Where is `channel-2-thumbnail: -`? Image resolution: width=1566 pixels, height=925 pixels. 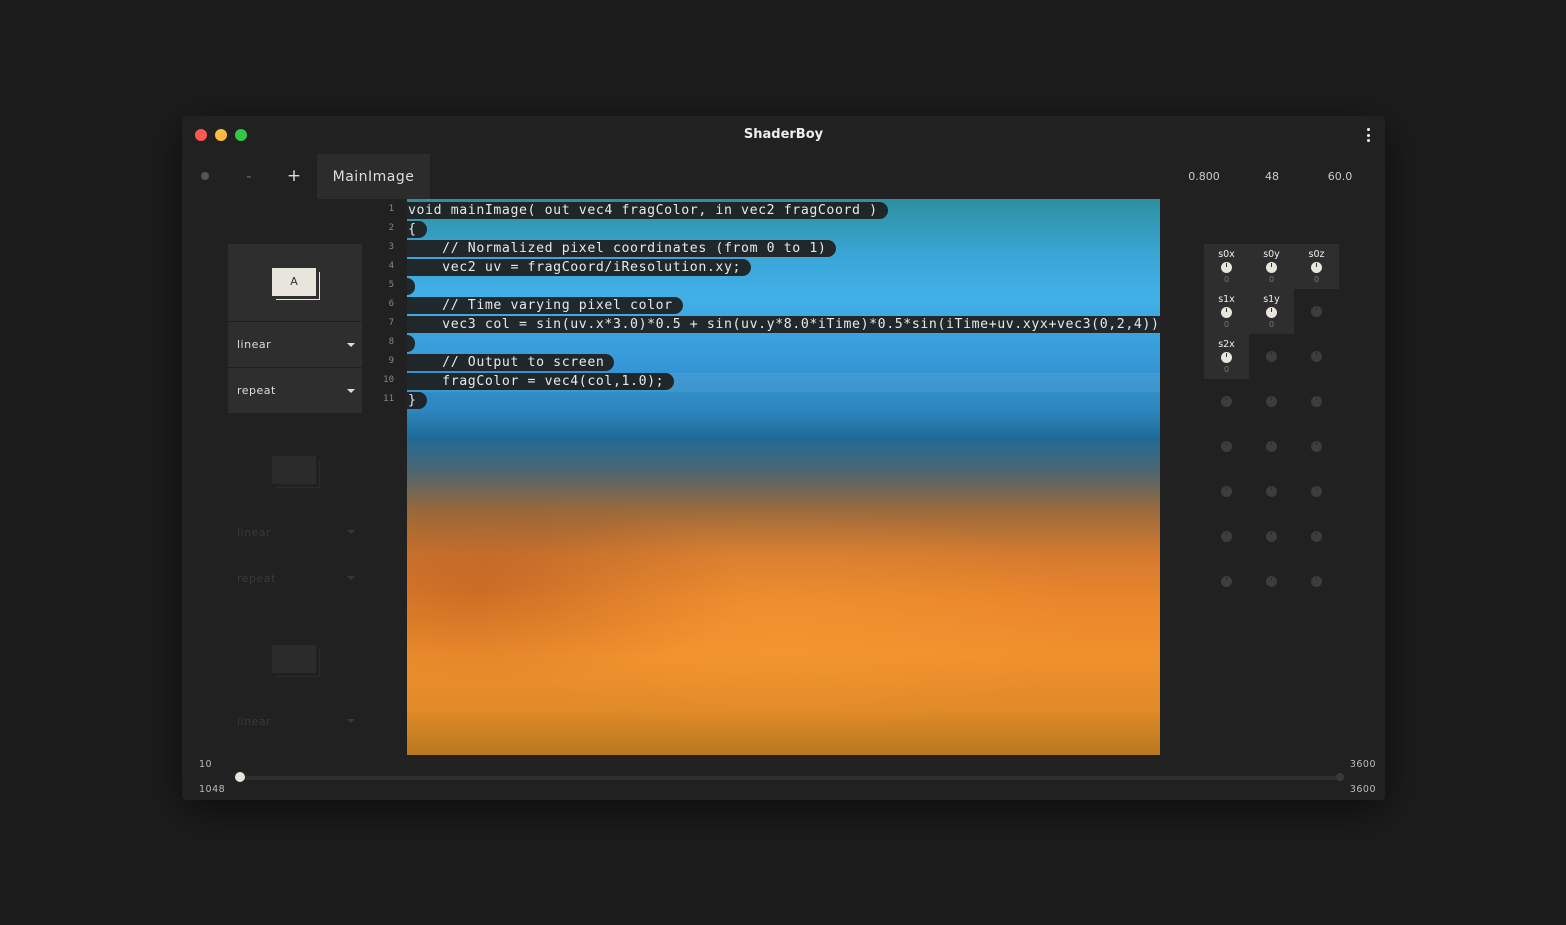
channel-2-thumbnail: - is located at coordinates (295, 659).